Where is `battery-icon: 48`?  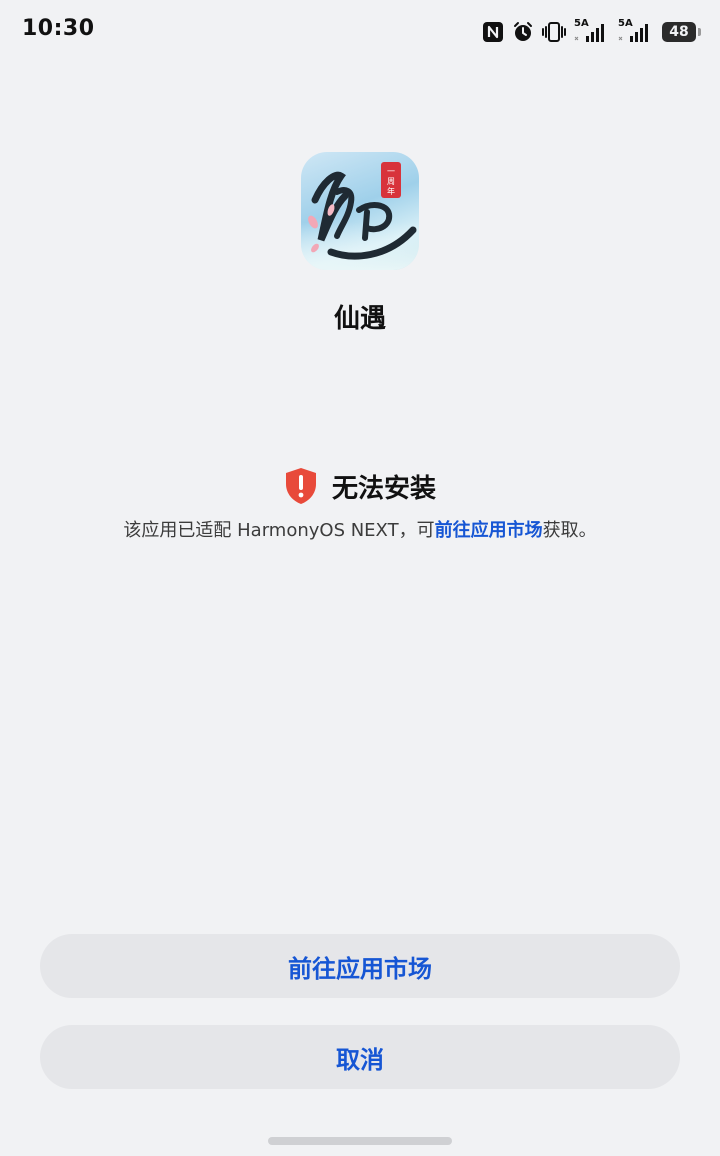 battery-icon: 48 is located at coordinates (681, 32).